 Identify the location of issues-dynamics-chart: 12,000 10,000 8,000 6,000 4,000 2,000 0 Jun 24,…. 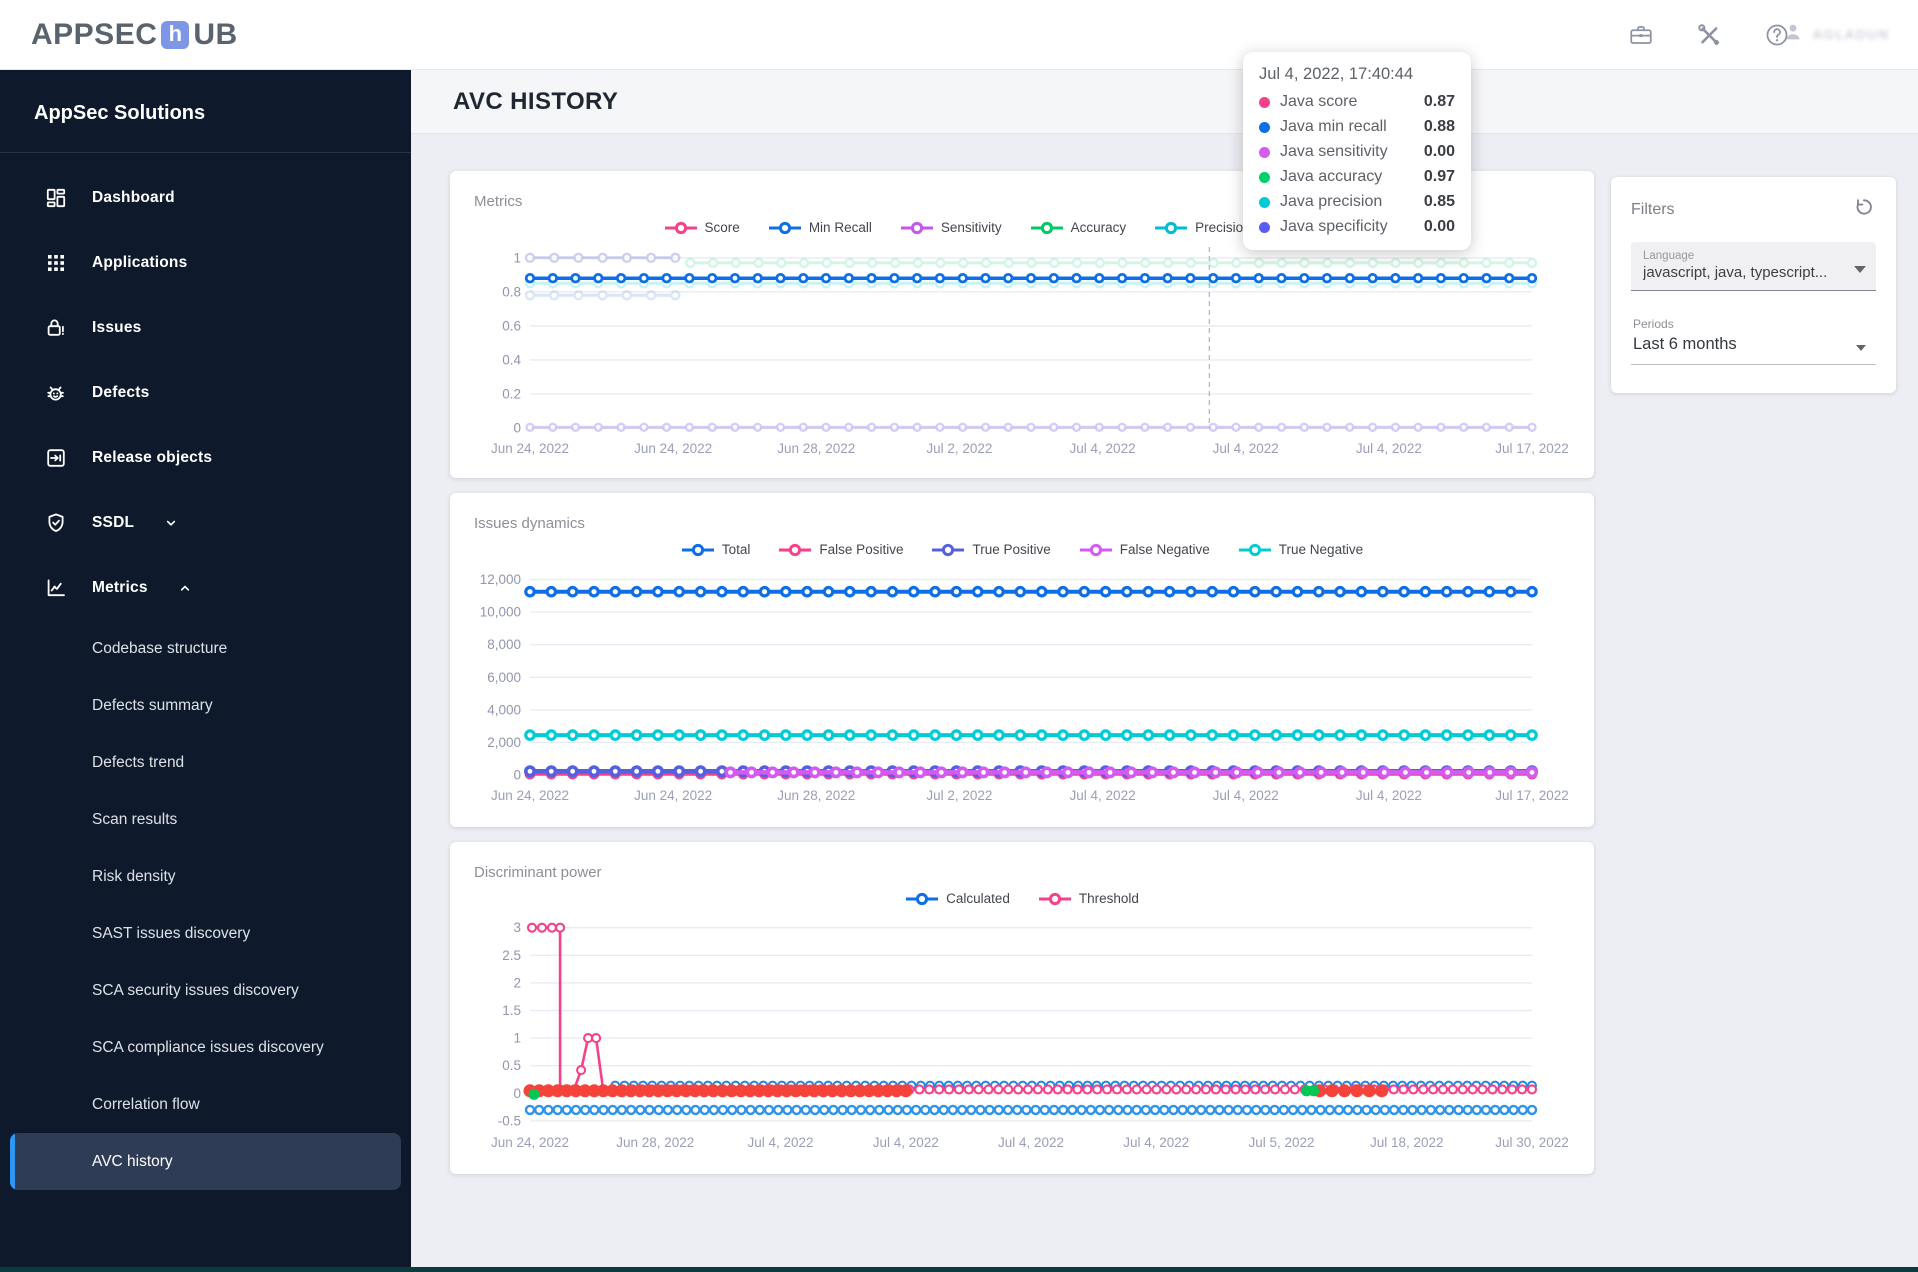
(1022, 687).